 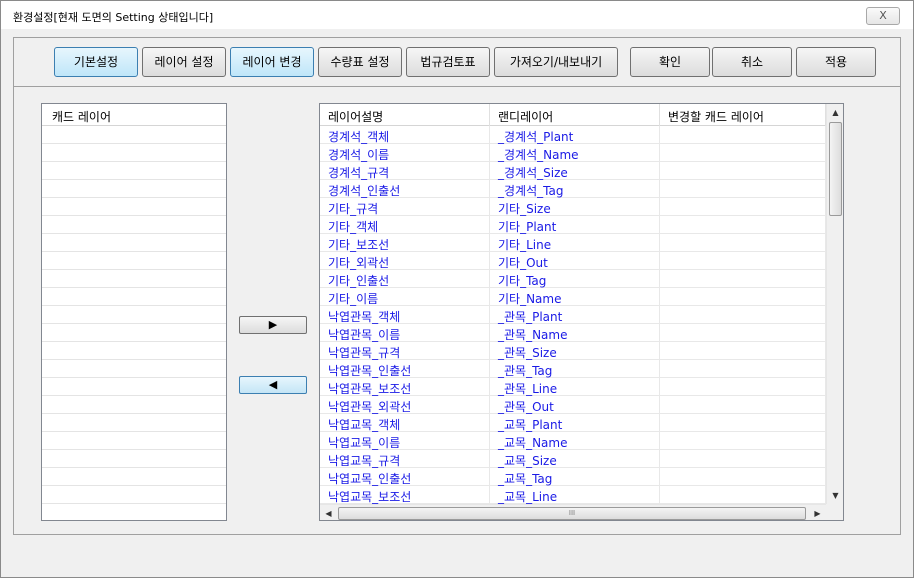 I want to click on table-row: 낙엽교목_규격 _교목_Size, so click(x=573, y=459).